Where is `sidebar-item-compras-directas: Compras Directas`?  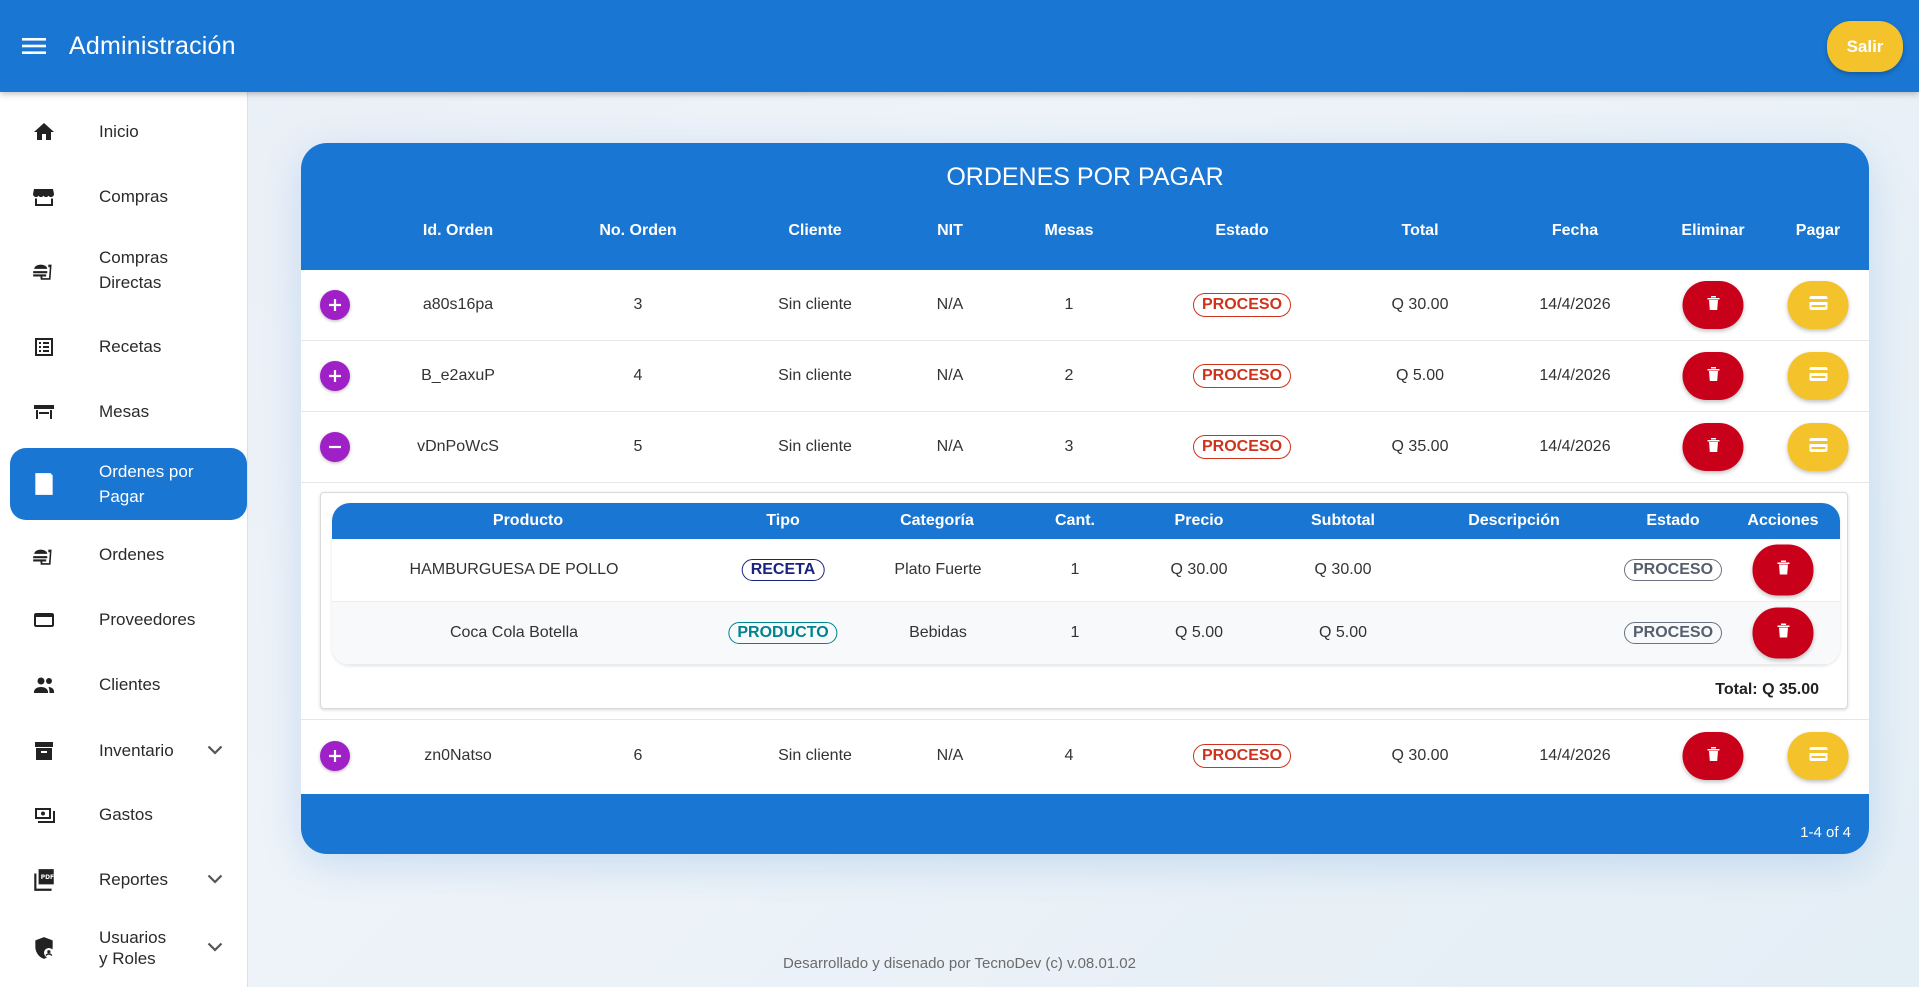
sidebar-item-compras-directas: Compras Directas is located at coordinates (128, 270).